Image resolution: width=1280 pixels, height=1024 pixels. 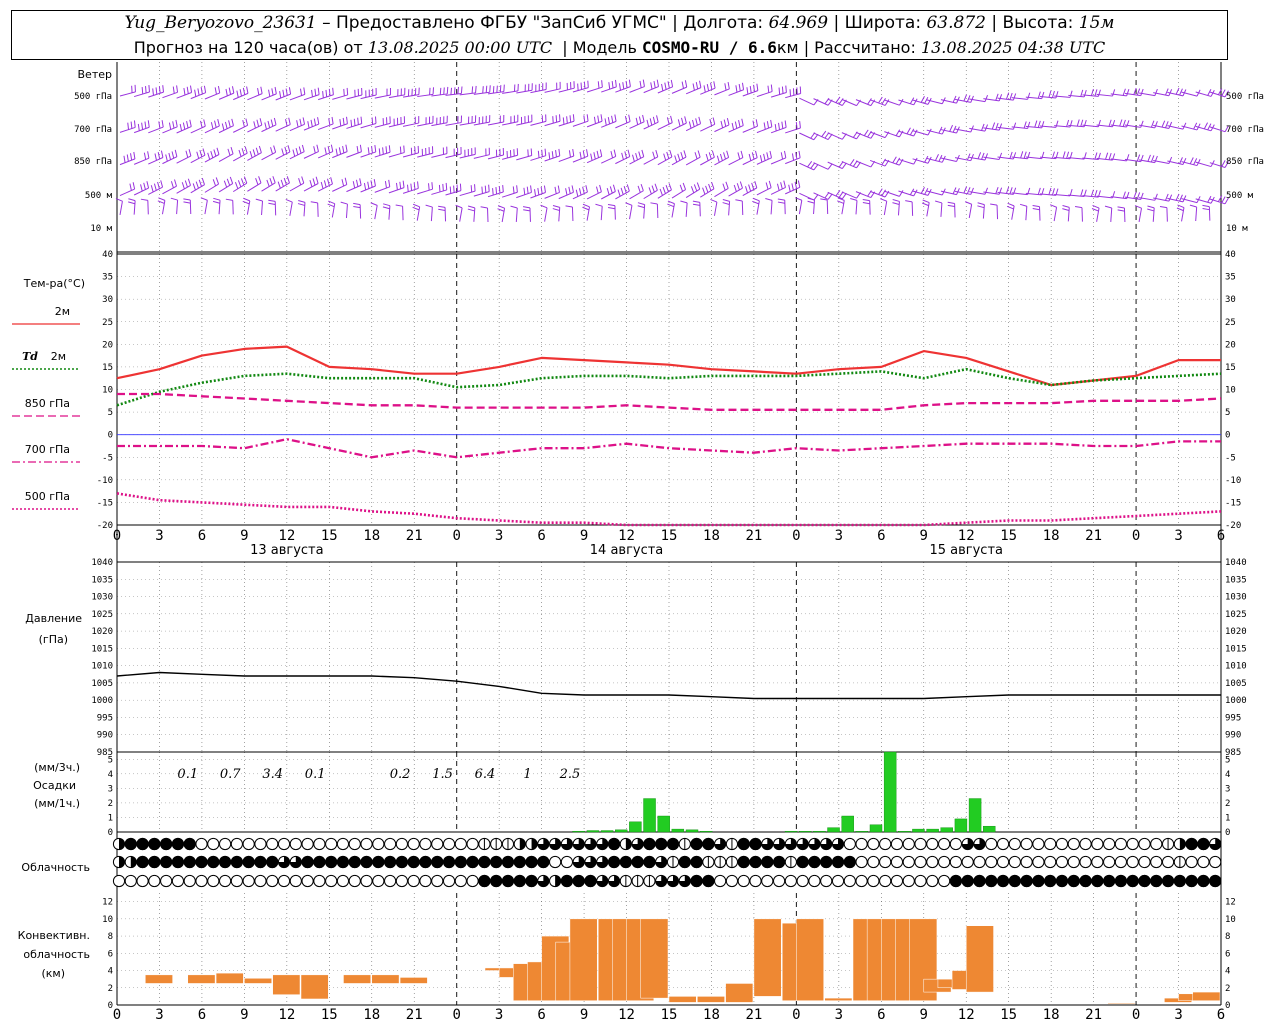 I want to click on cloud-fill-half, so click(x=122, y=844).